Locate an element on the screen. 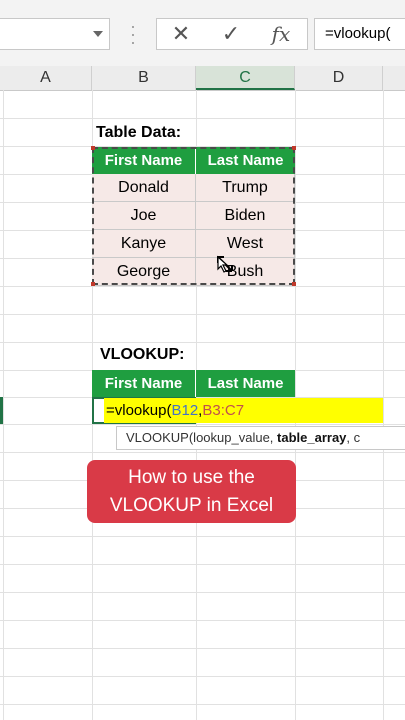  table-cell: West is located at coordinates (245, 244).